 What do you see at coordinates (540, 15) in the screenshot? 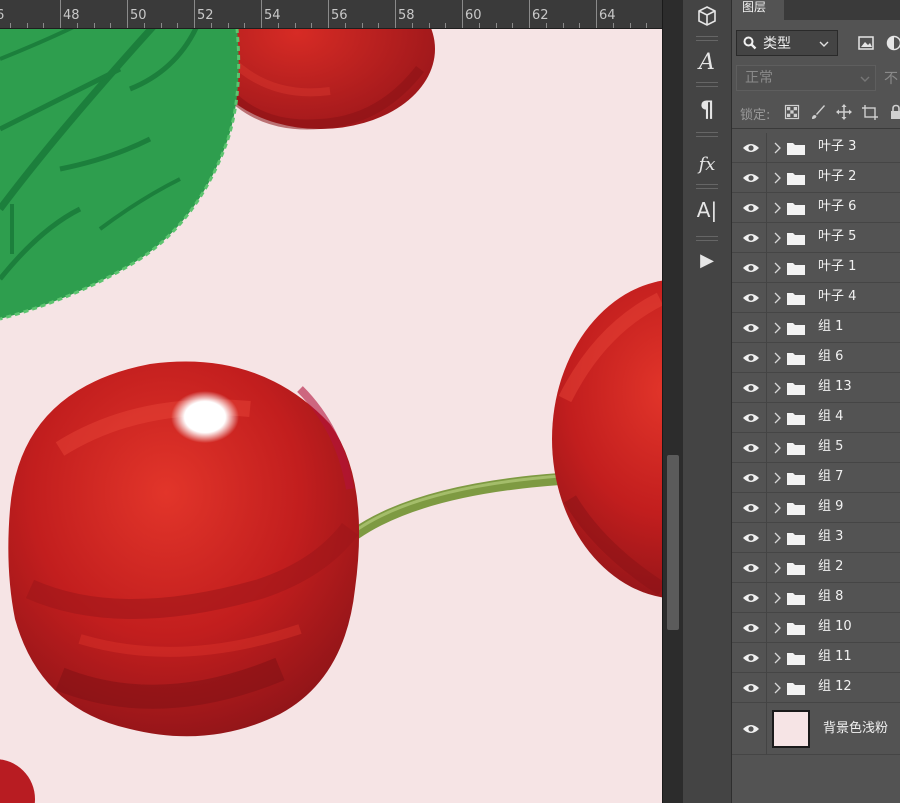
I see `ruler-label: 62` at bounding box center [540, 15].